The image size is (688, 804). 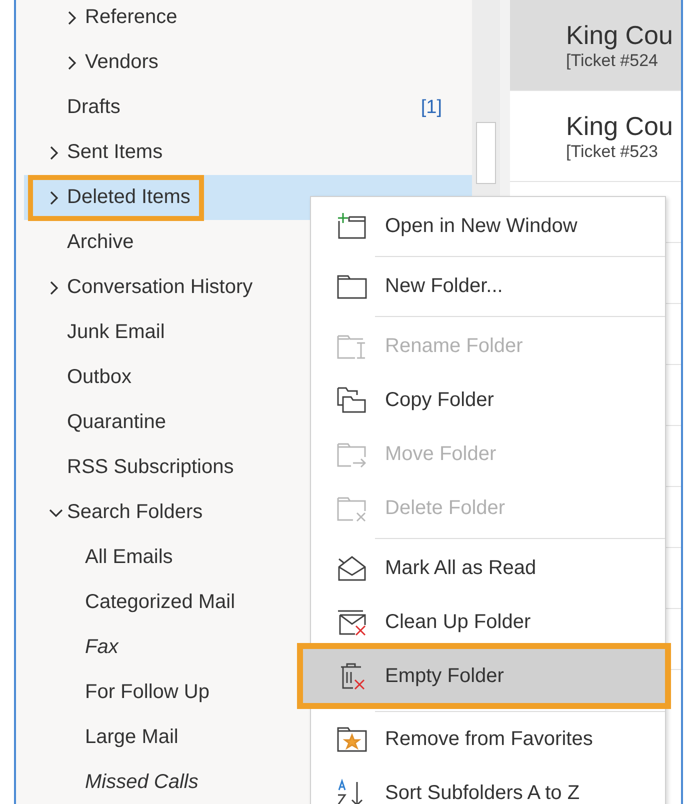 I want to click on copy-folder-icon, so click(x=352, y=400).